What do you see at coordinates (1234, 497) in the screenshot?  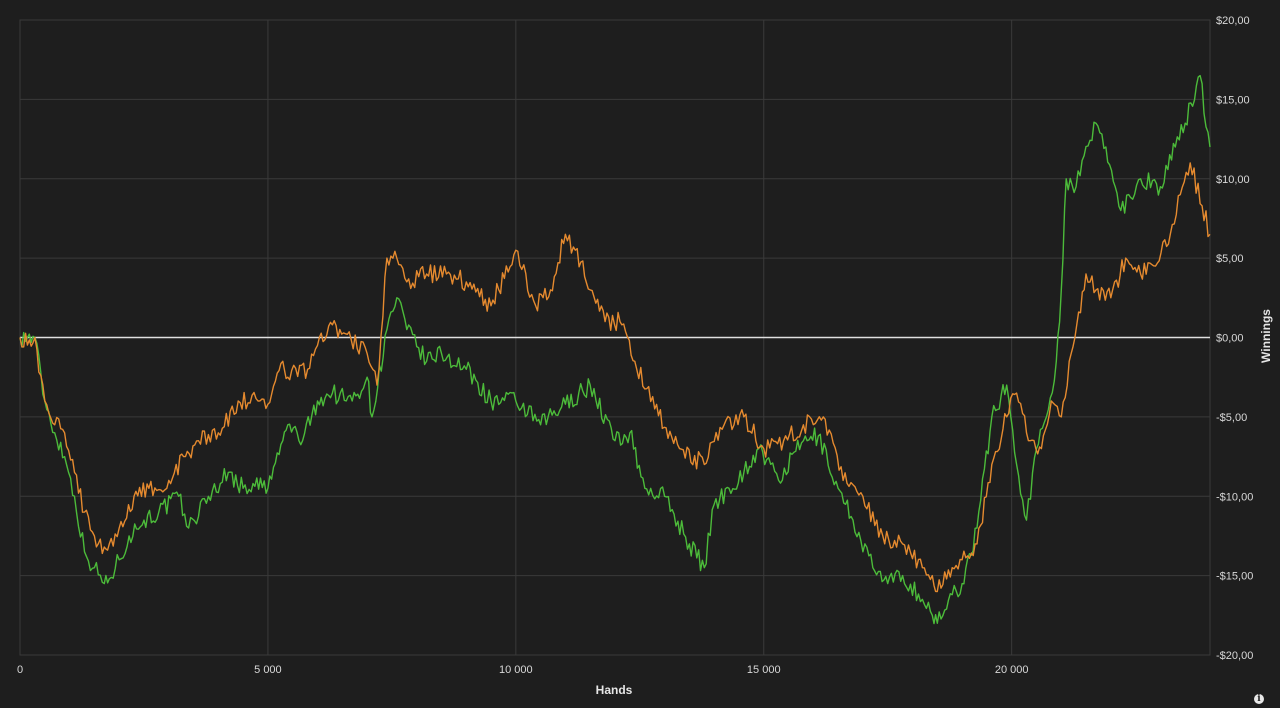 I see `y-tick-label: -$10,00` at bounding box center [1234, 497].